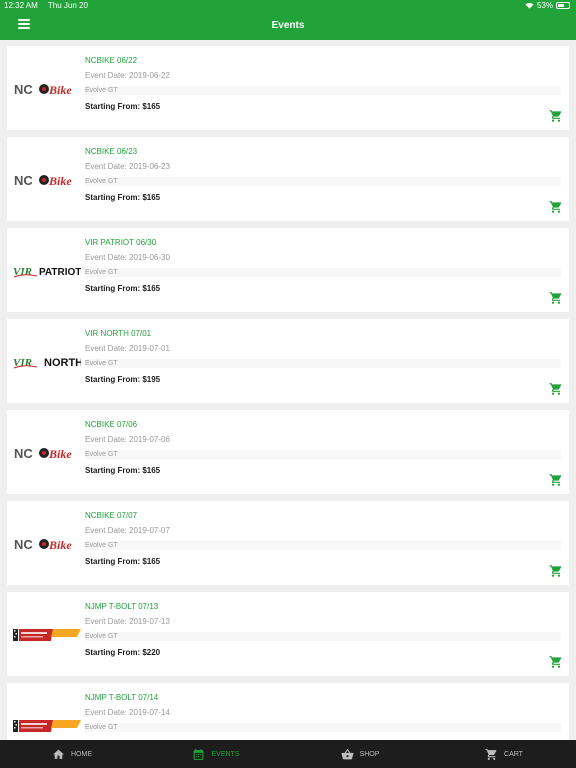  Describe the element at coordinates (127, 439) in the screenshot. I see `event-date: Event Date: 2019-07-06` at that location.